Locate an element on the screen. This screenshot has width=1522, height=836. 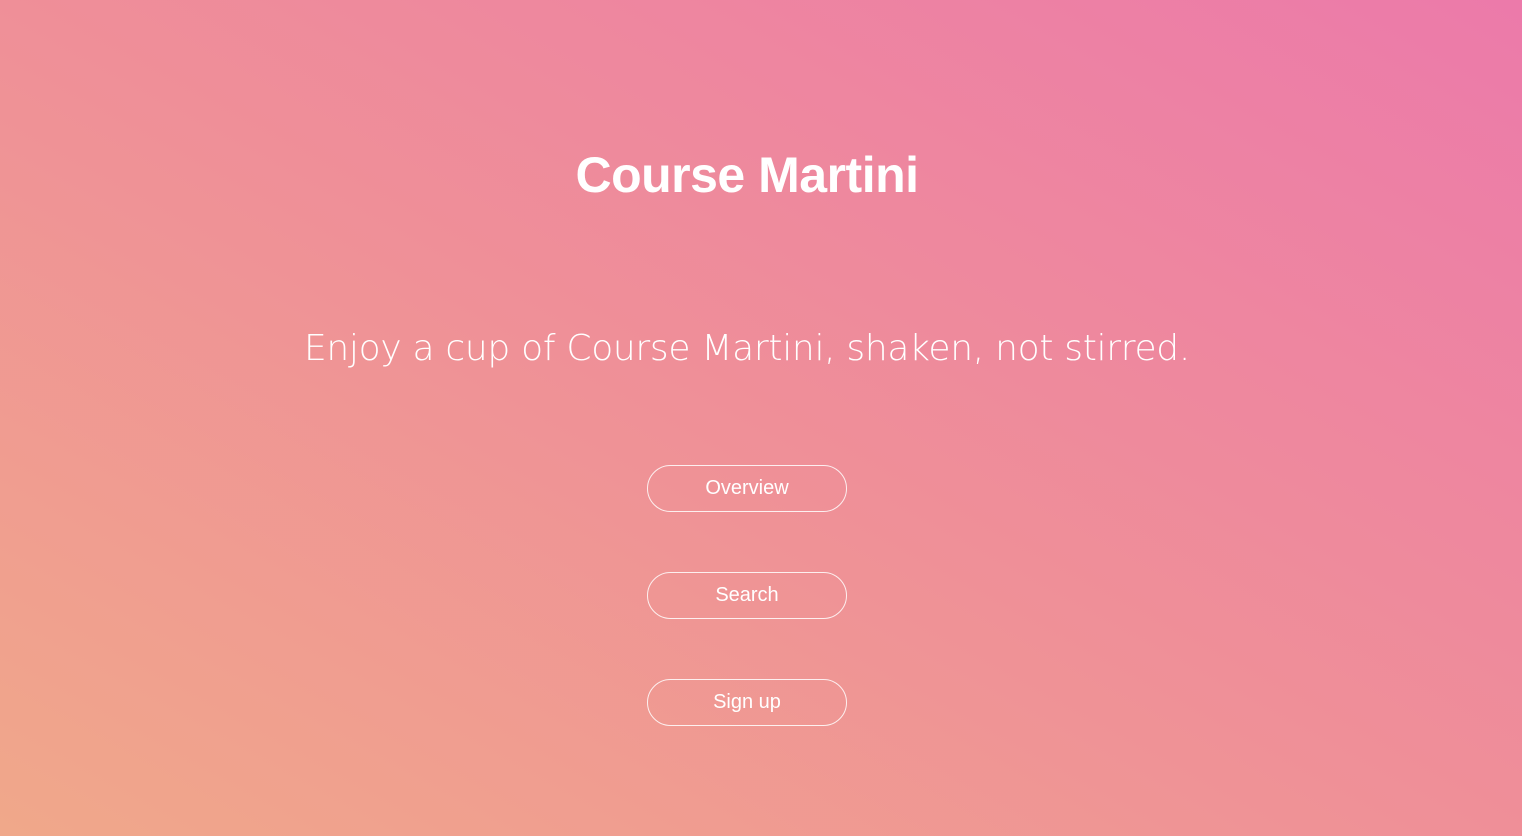
page-title: Course Martini is located at coordinates (747, 175).